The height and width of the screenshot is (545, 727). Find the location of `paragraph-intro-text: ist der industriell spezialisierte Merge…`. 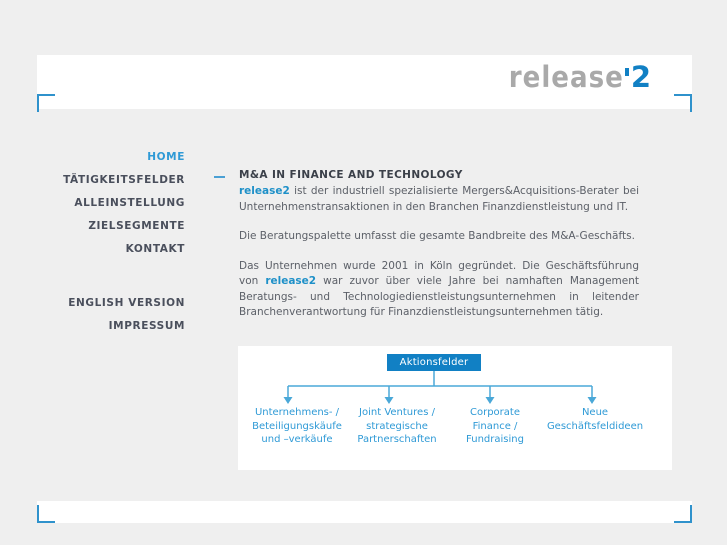

paragraph-intro-text: ist der industriell spezialisierte Merge… is located at coordinates (439, 199).